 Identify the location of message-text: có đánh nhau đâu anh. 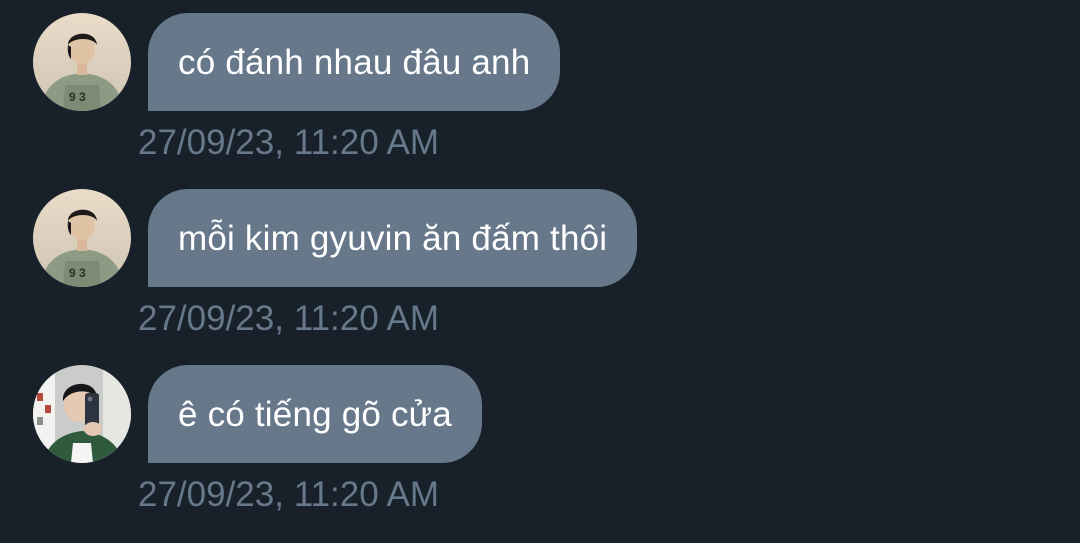
(354, 62).